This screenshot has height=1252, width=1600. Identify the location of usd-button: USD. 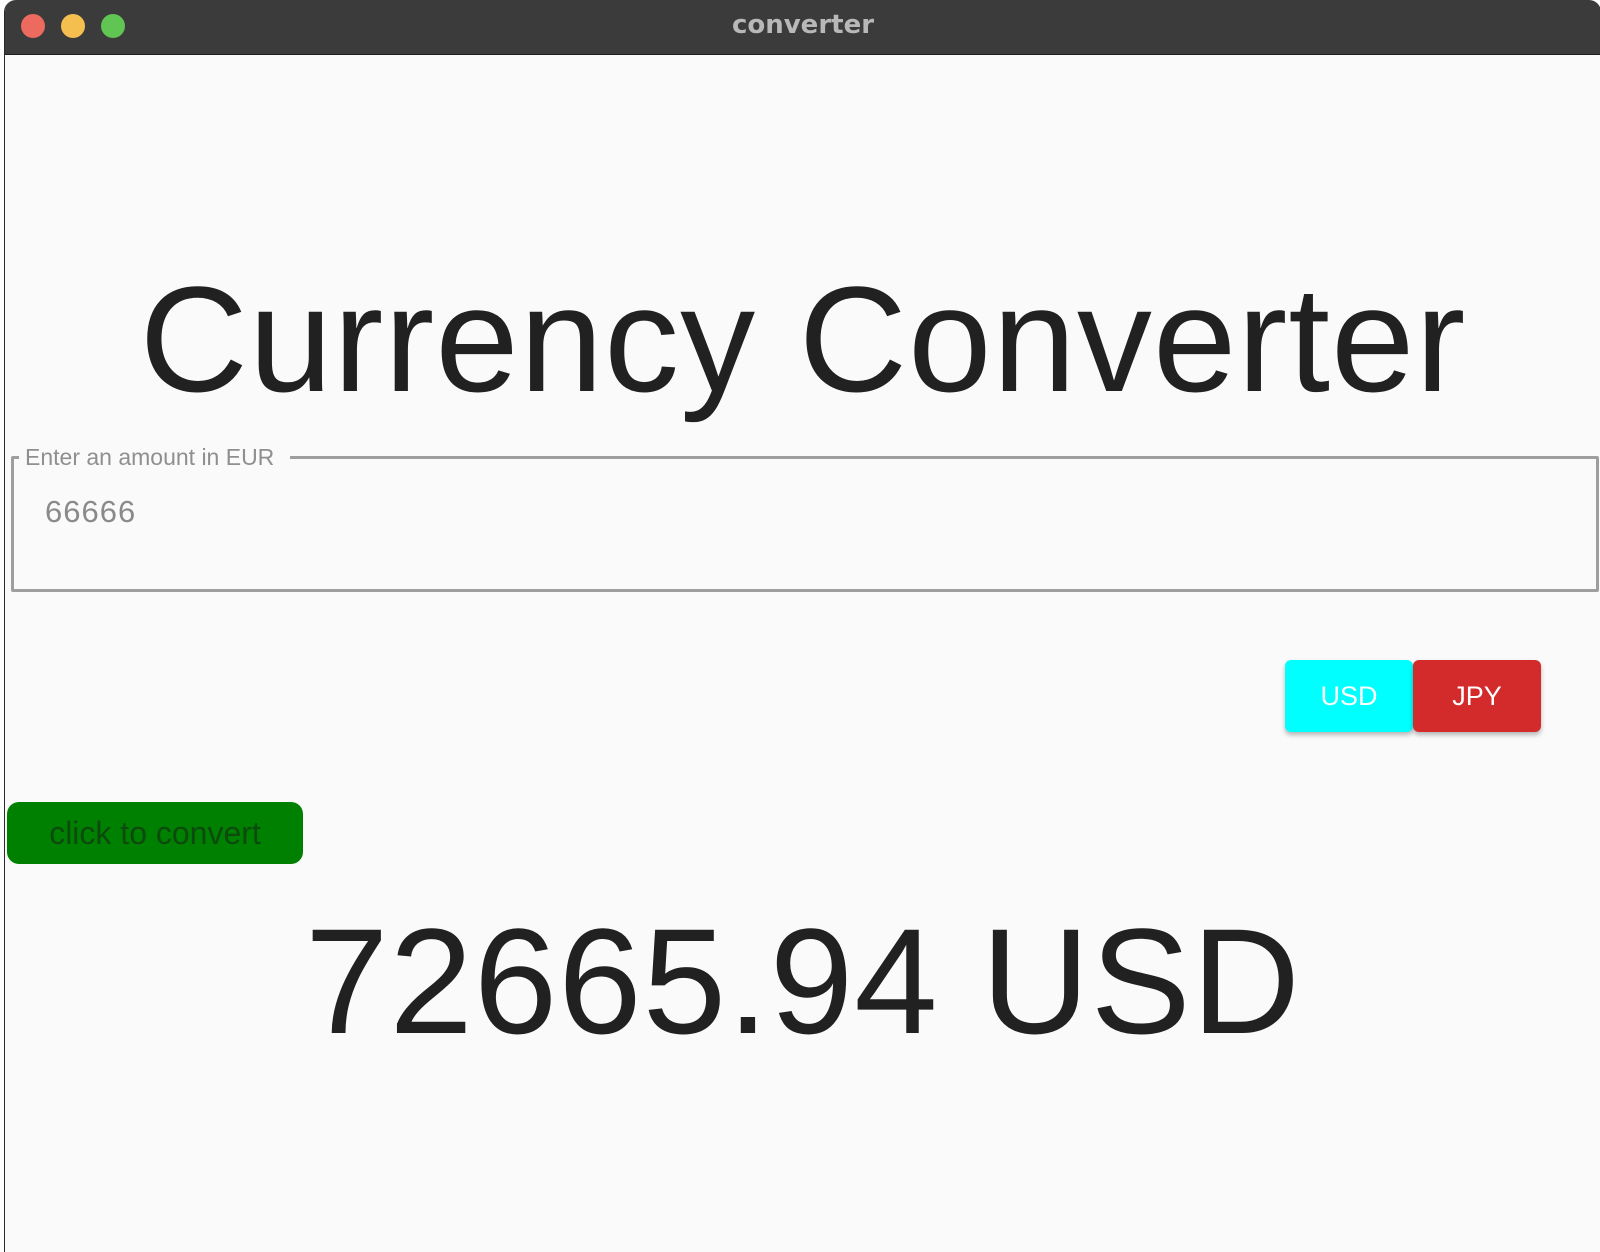
(1349, 696).